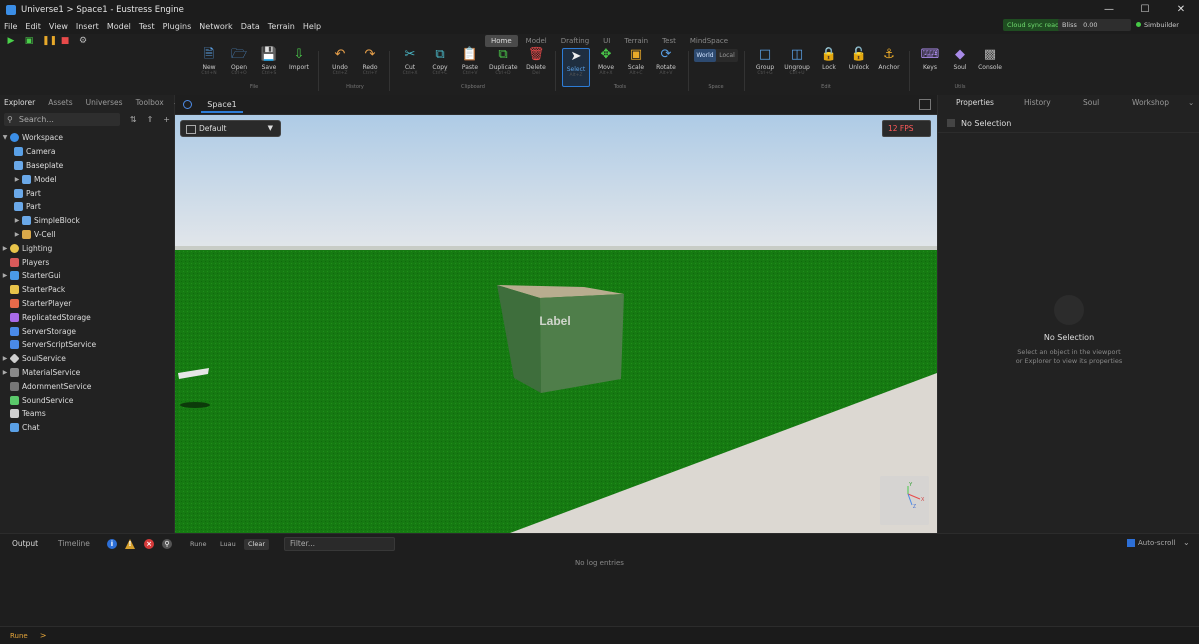  What do you see at coordinates (636, 41) in the screenshot?
I see `tab-terrain: Terrain` at bounding box center [636, 41].